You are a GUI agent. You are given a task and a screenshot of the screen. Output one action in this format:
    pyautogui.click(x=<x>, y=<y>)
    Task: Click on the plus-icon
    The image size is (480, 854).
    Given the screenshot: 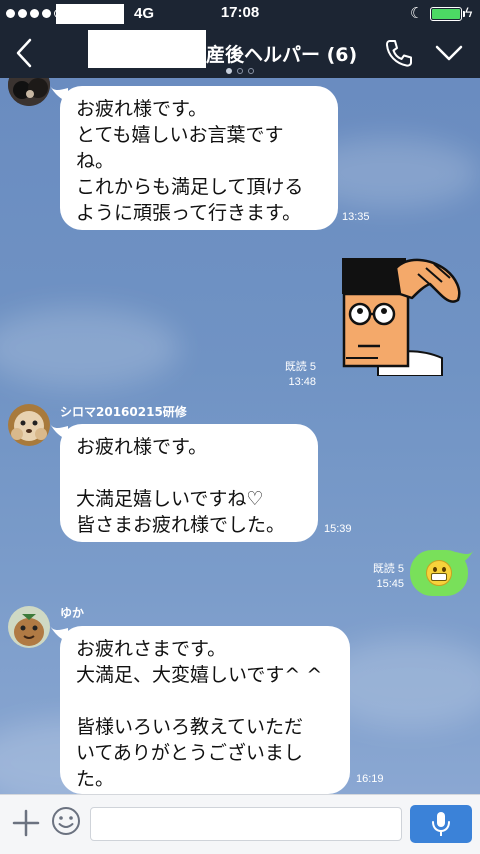 What is the action you would take?
    pyautogui.click(x=26, y=823)
    